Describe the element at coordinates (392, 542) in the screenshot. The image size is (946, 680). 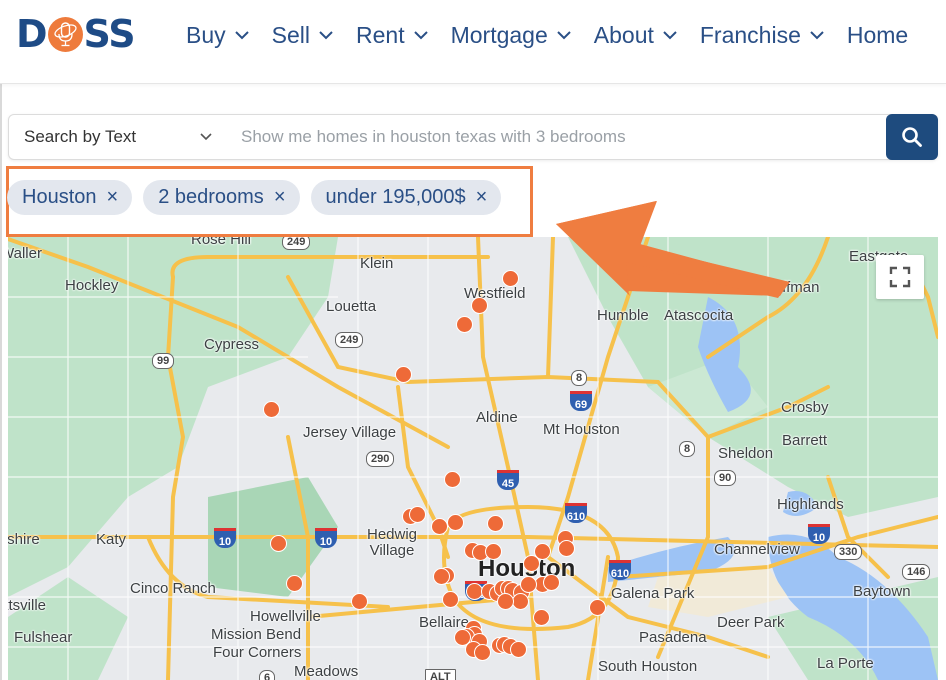
I see `map-label: Hedwig Village` at that location.